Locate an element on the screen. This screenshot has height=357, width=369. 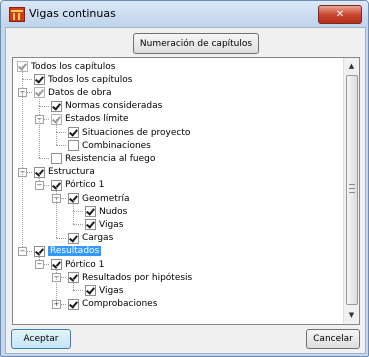
tree-item: Datos de obra is located at coordinates (73, 92).